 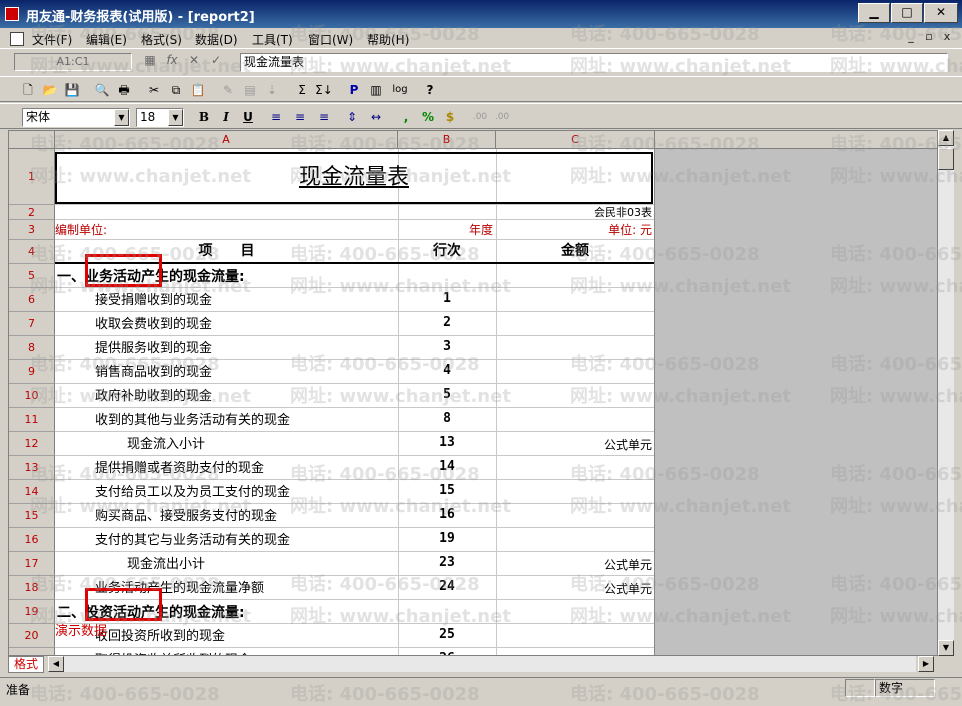 What do you see at coordinates (324, 90) in the screenshot?
I see `sum-down-icon: Σ↓` at bounding box center [324, 90].